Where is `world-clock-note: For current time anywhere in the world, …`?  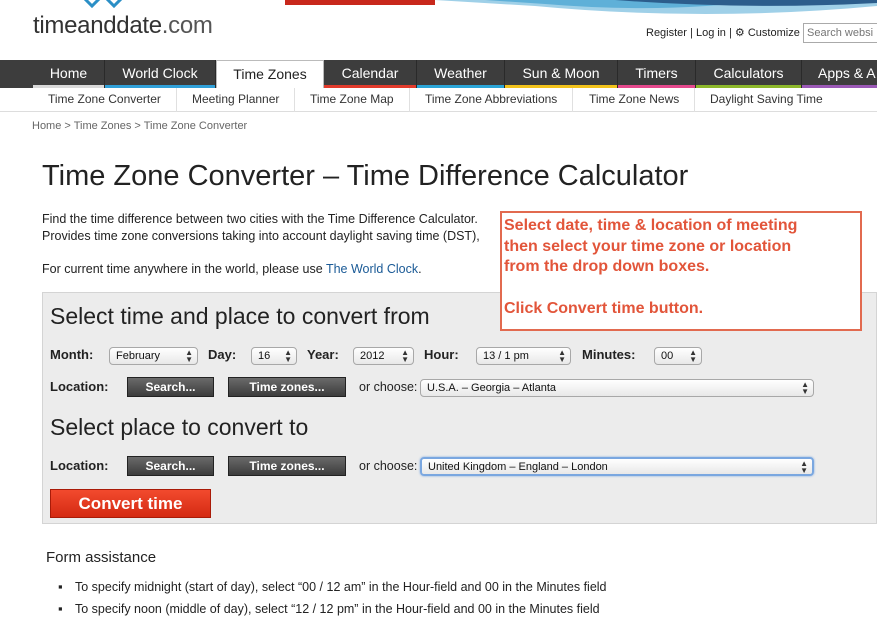 world-clock-note: For current time anywhere in the world, … is located at coordinates (232, 269).